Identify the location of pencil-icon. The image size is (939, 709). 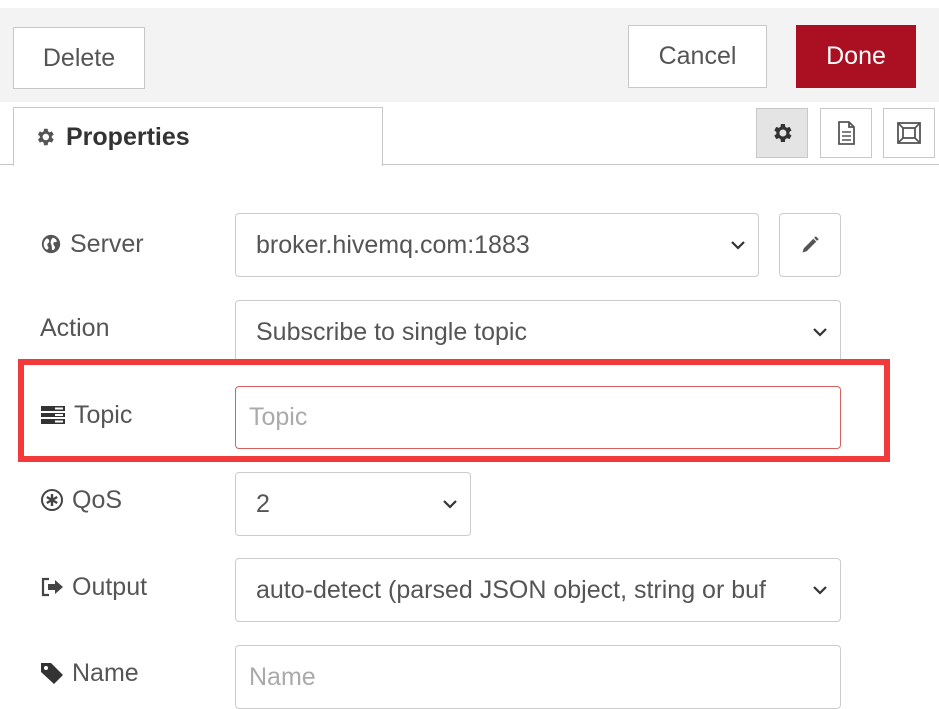
(810, 244).